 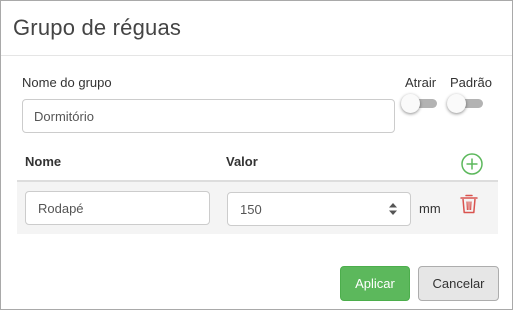 I want to click on trash-icon, so click(x=469, y=204).